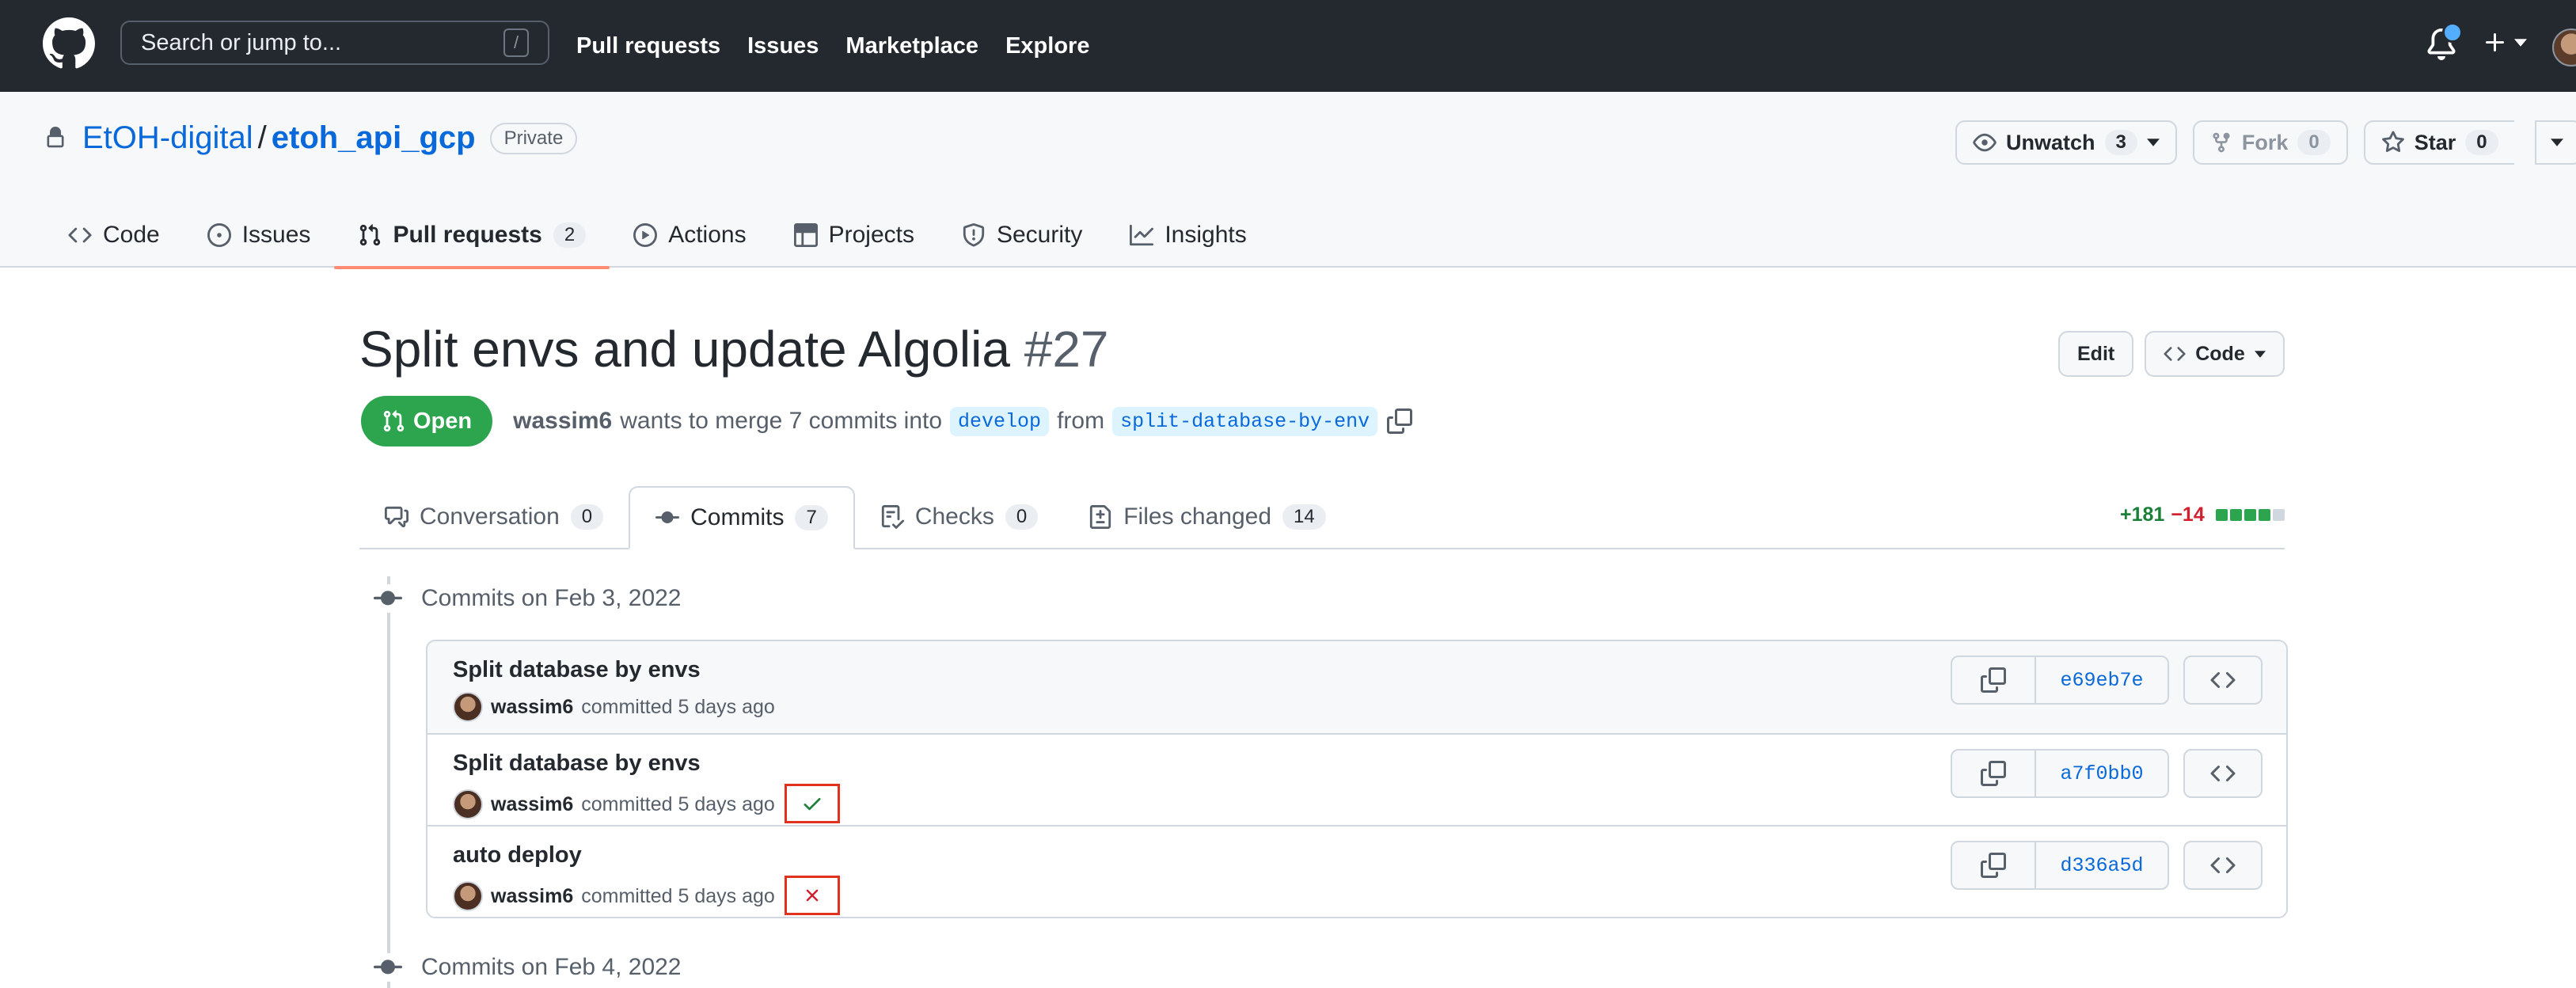  I want to click on tab-commits-label: Commits, so click(738, 517).